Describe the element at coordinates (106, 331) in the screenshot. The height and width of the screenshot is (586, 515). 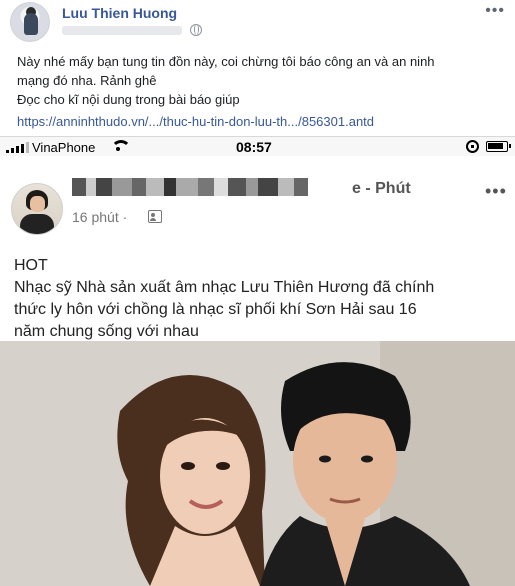
I see `shared-text-line: năm chung sống với nhau` at that location.